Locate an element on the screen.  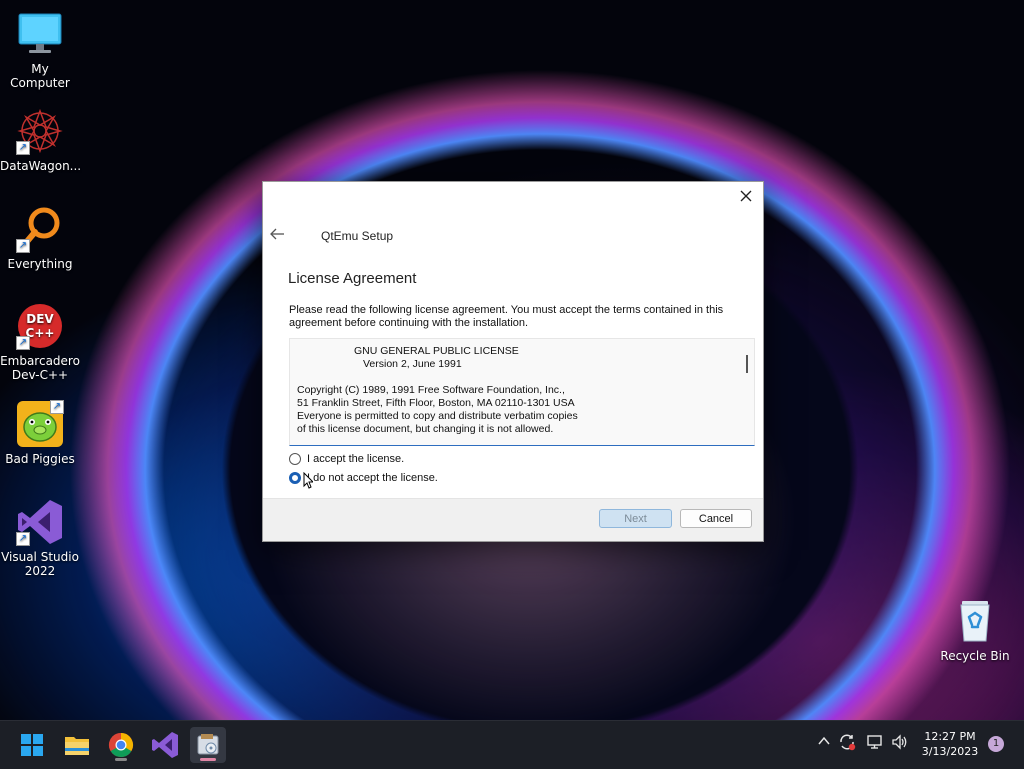
clock-date: 3/13/2023 is located at coordinates (950, 751).